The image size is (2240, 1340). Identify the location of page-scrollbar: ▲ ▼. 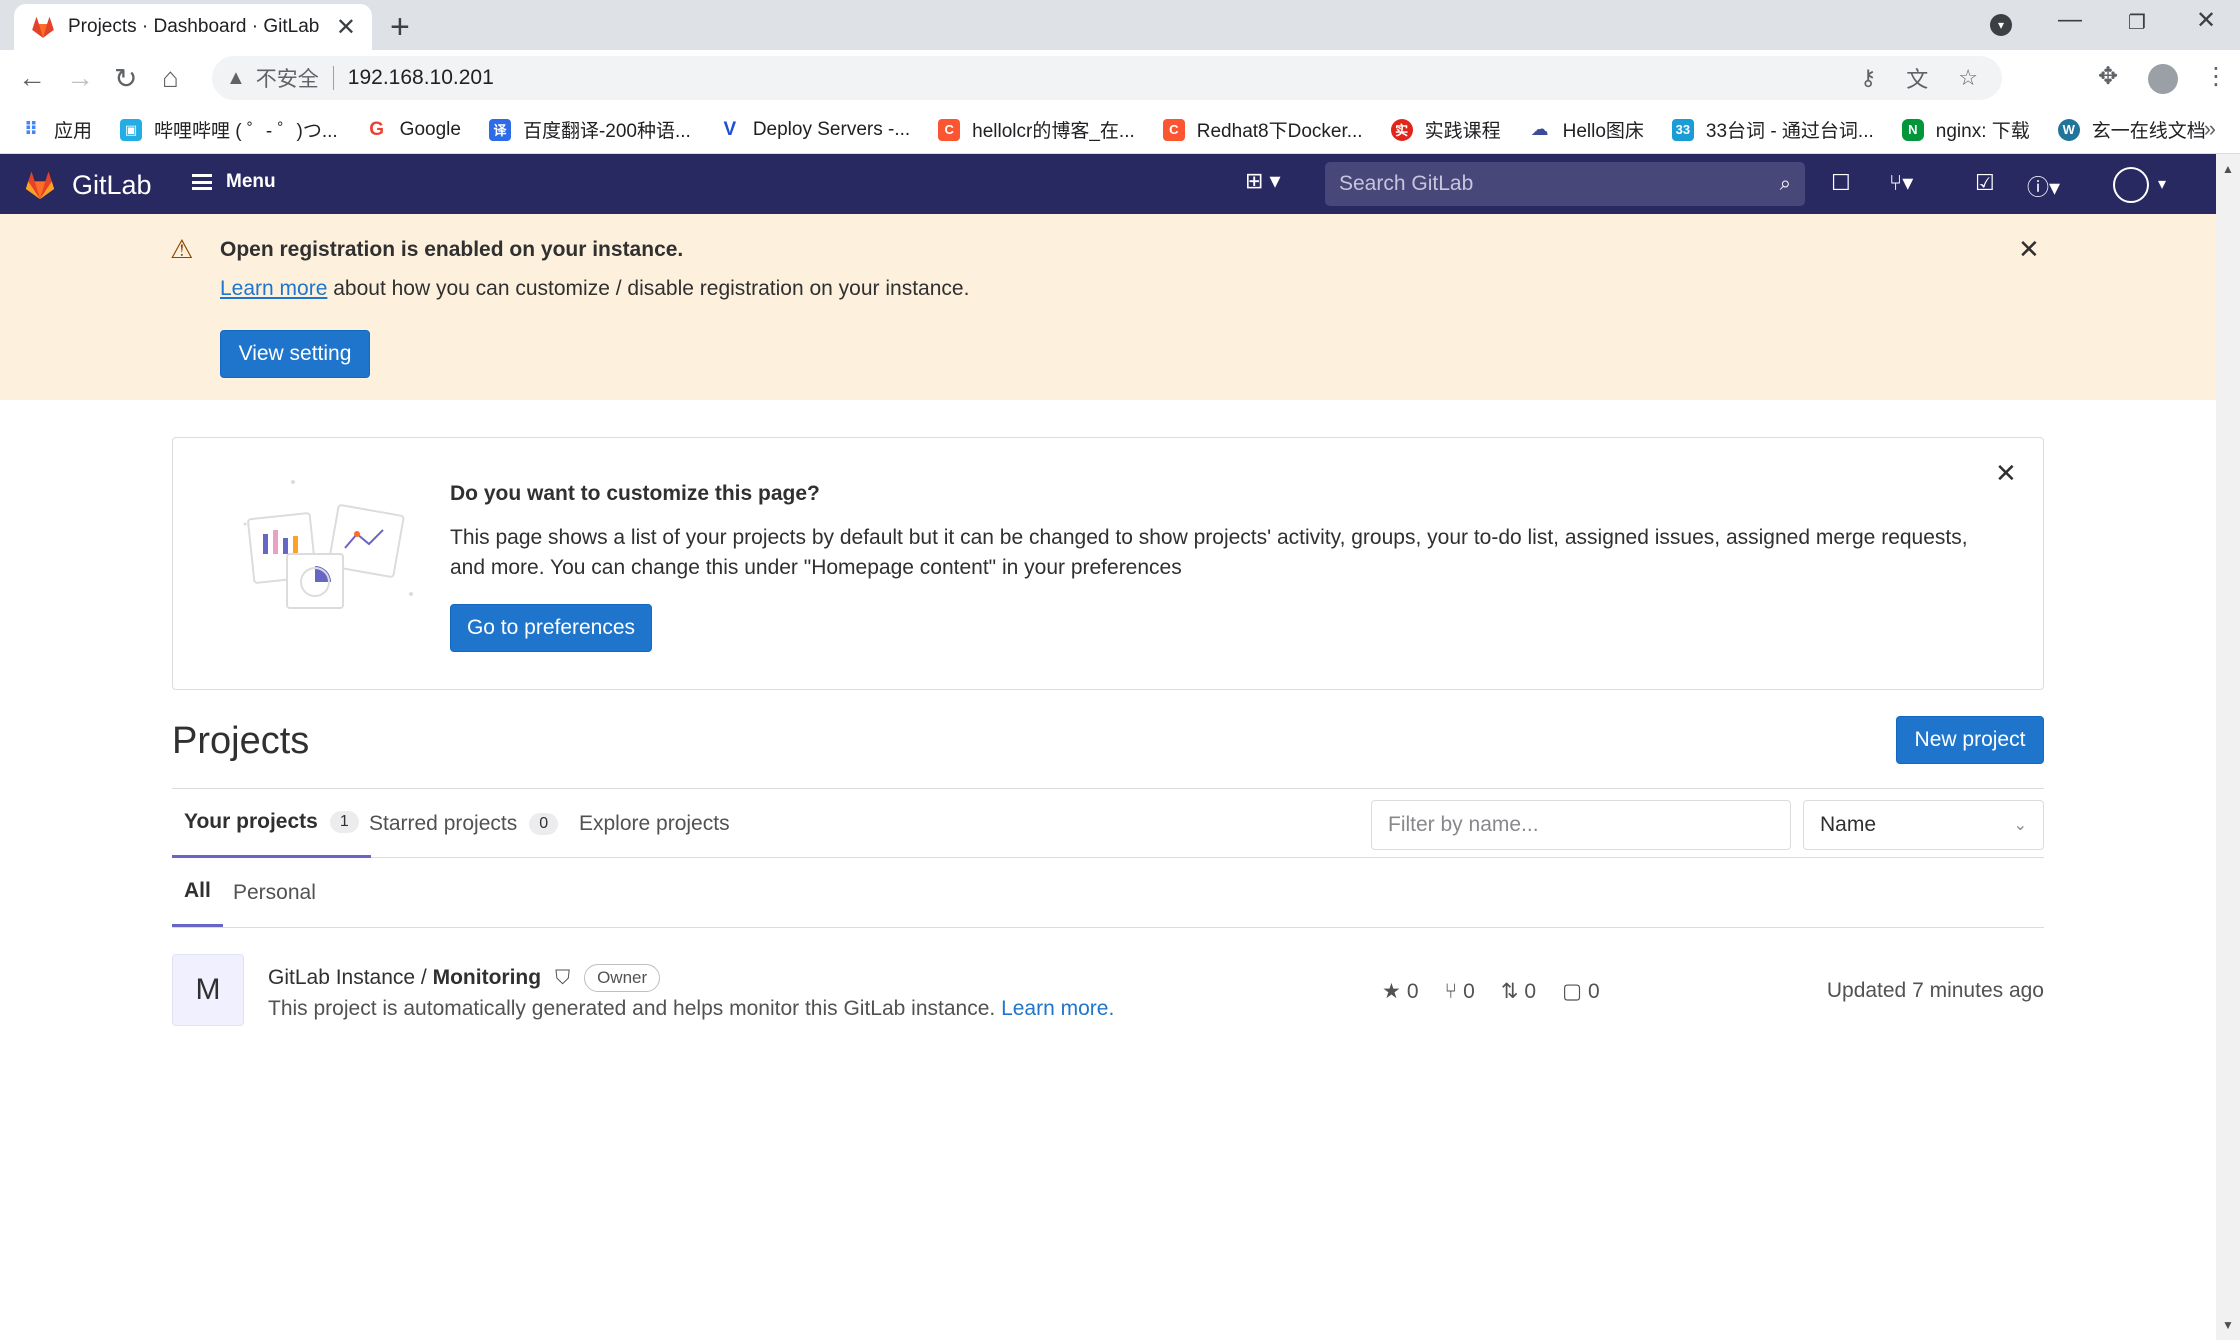
(2228, 747).